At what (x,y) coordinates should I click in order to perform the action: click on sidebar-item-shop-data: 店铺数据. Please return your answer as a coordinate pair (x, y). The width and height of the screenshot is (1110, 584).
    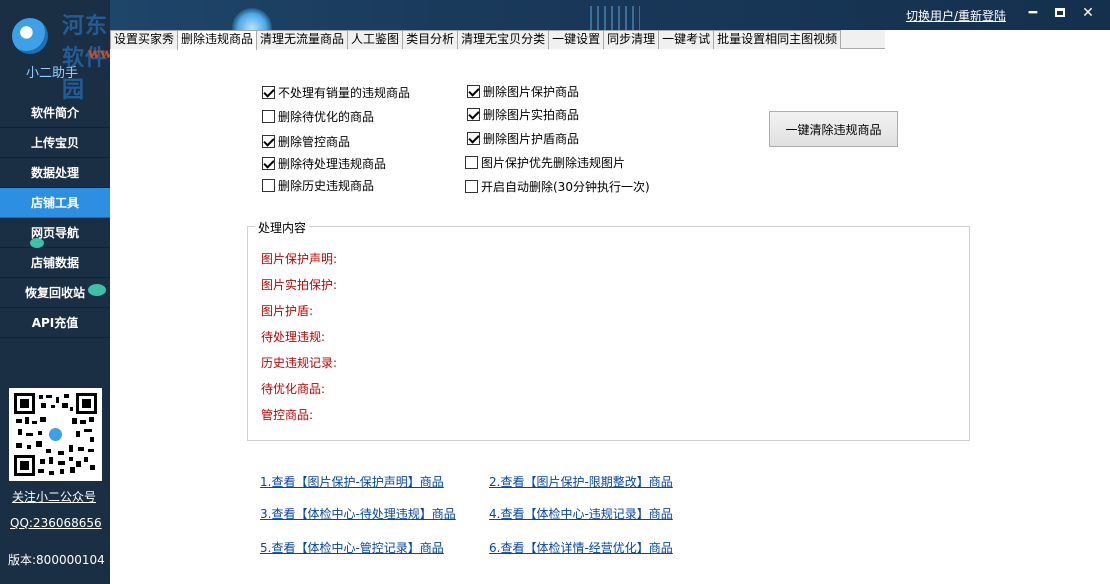
    Looking at the image, I should click on (55, 263).